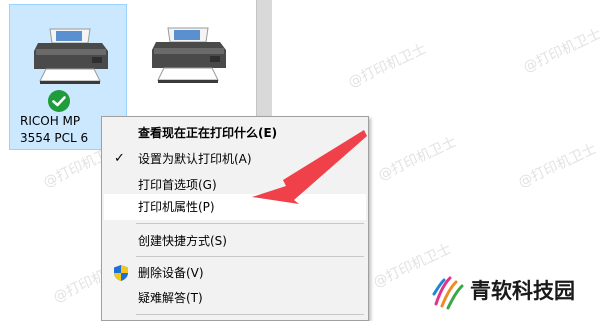 The width and height of the screenshot is (600, 321). I want to click on menu-item-label: 创建快捷方式(S), so click(182, 241).